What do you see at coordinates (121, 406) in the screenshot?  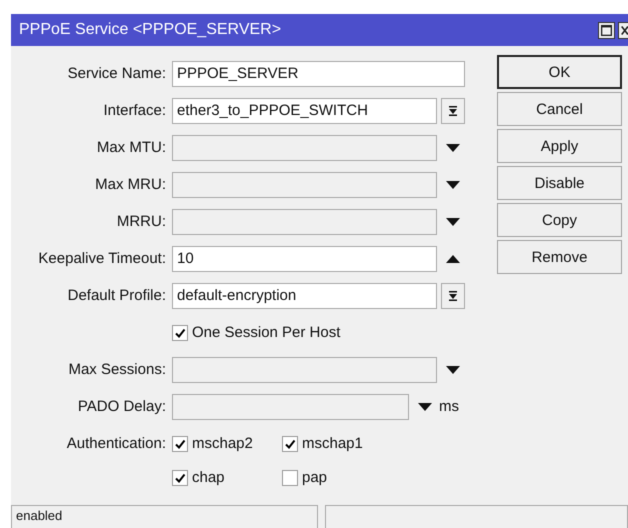 I see `field-label: PADO Delay:` at bounding box center [121, 406].